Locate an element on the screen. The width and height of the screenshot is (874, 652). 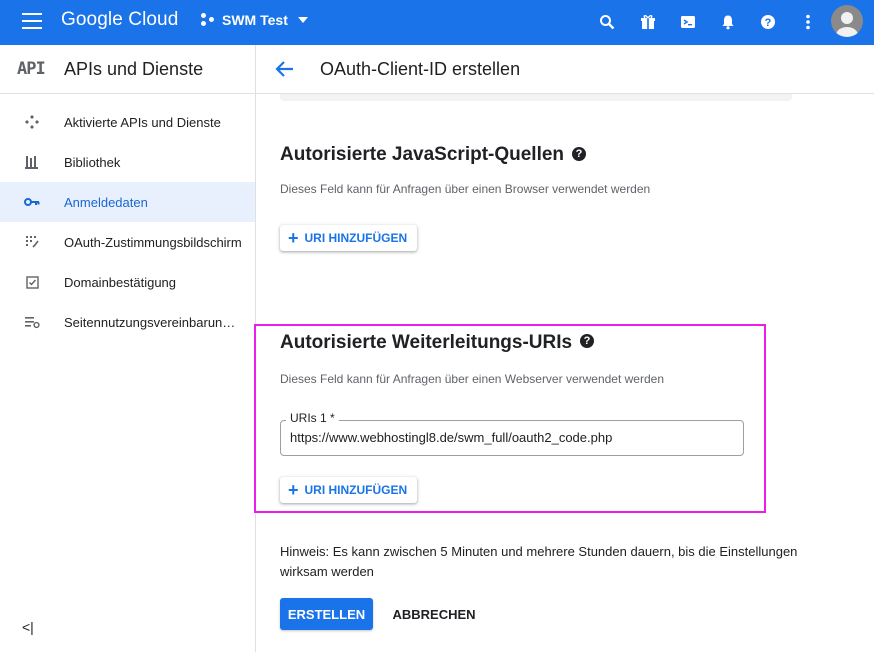
checkbox-icon is located at coordinates (32, 282).